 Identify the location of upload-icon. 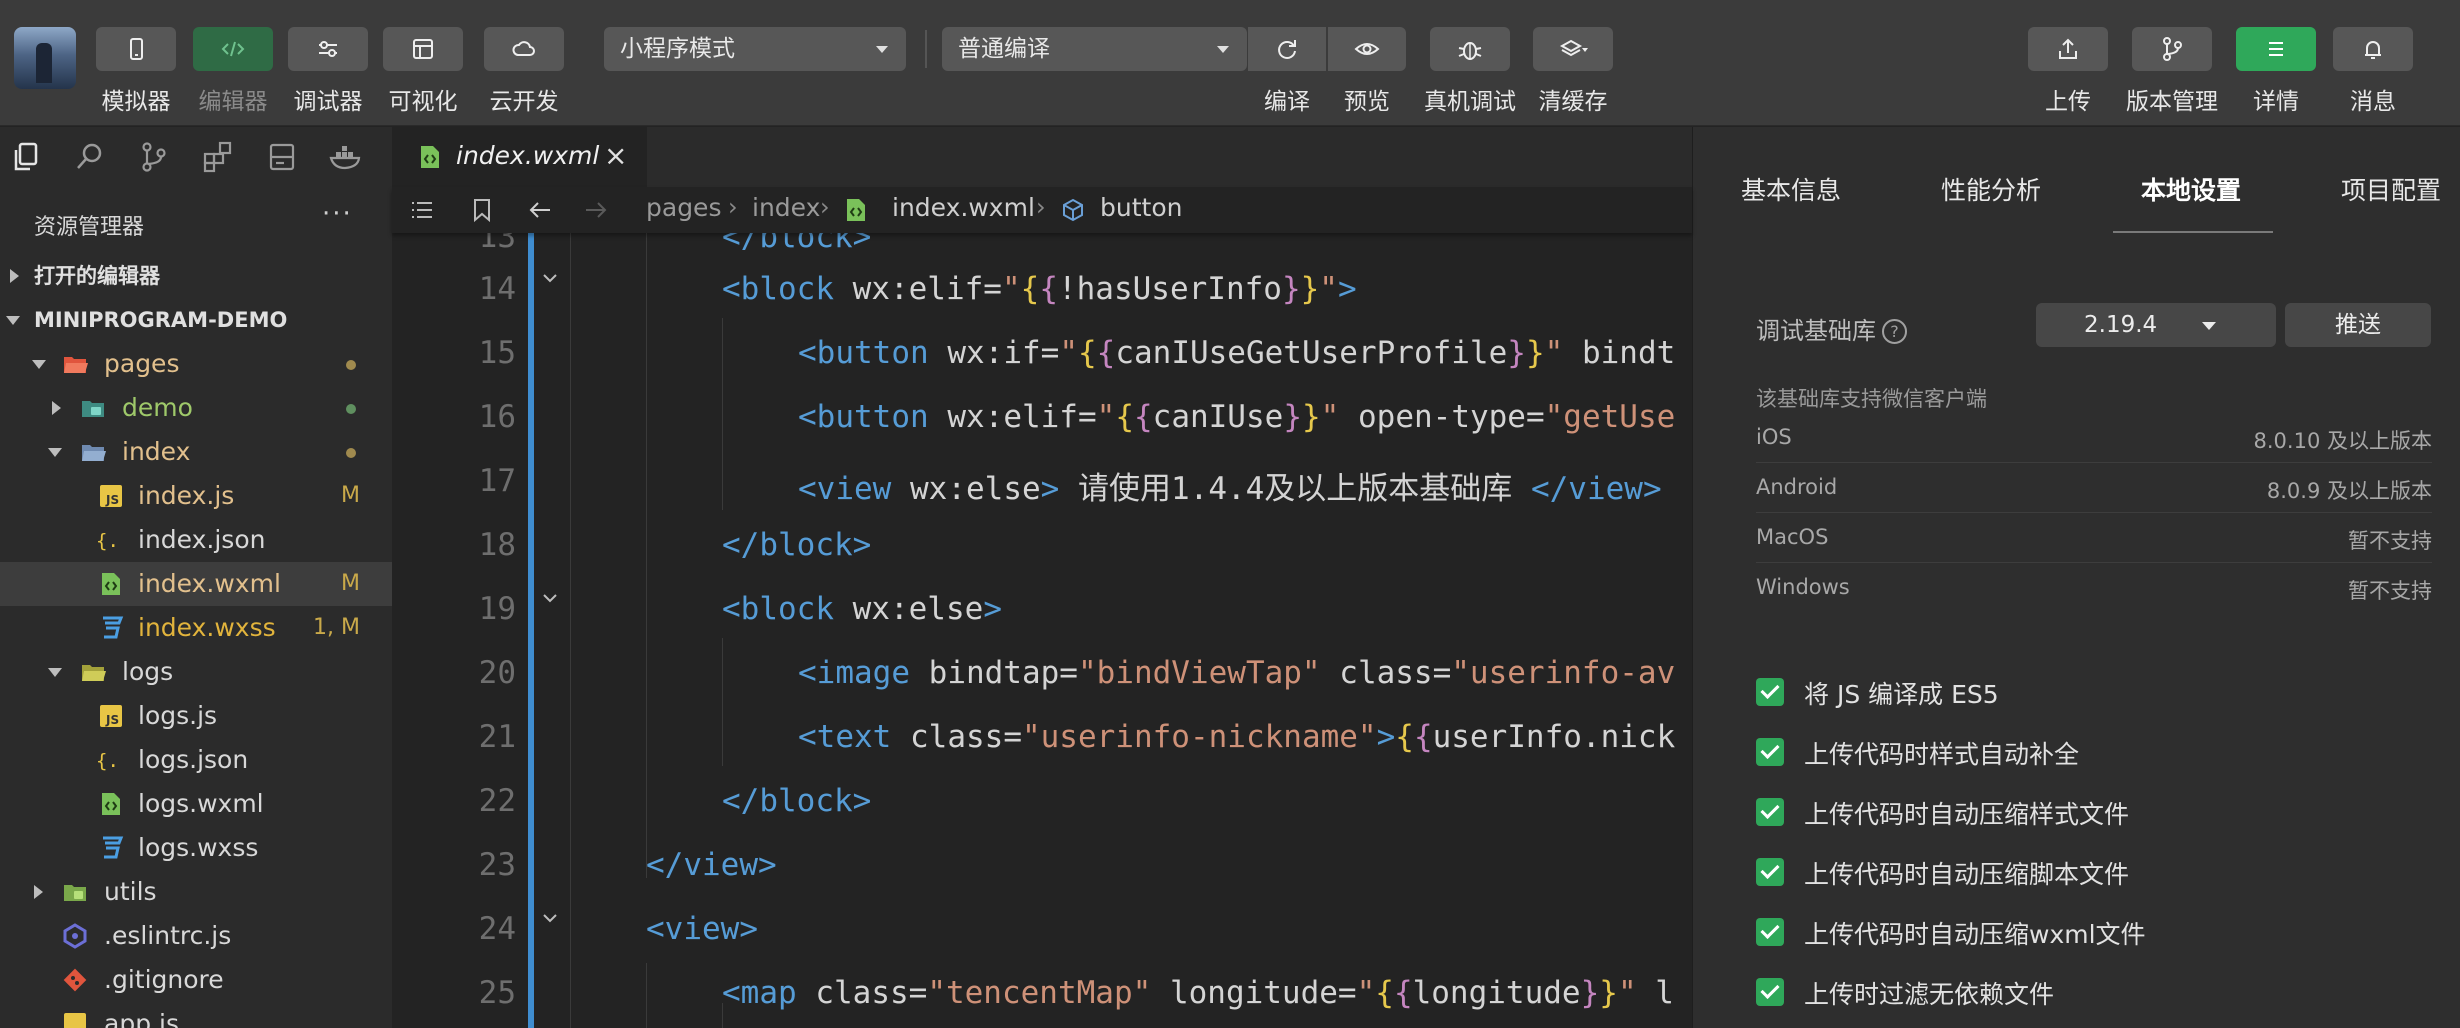
(2068, 48).